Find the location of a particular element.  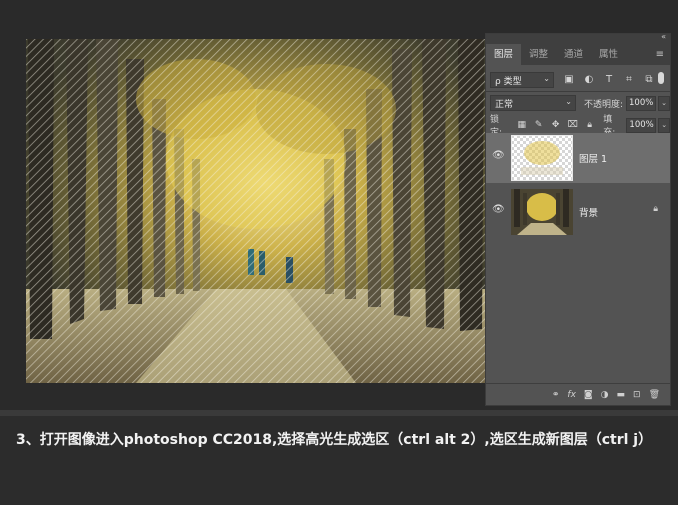

adjustment-icon: ◑ is located at coordinates (605, 395).